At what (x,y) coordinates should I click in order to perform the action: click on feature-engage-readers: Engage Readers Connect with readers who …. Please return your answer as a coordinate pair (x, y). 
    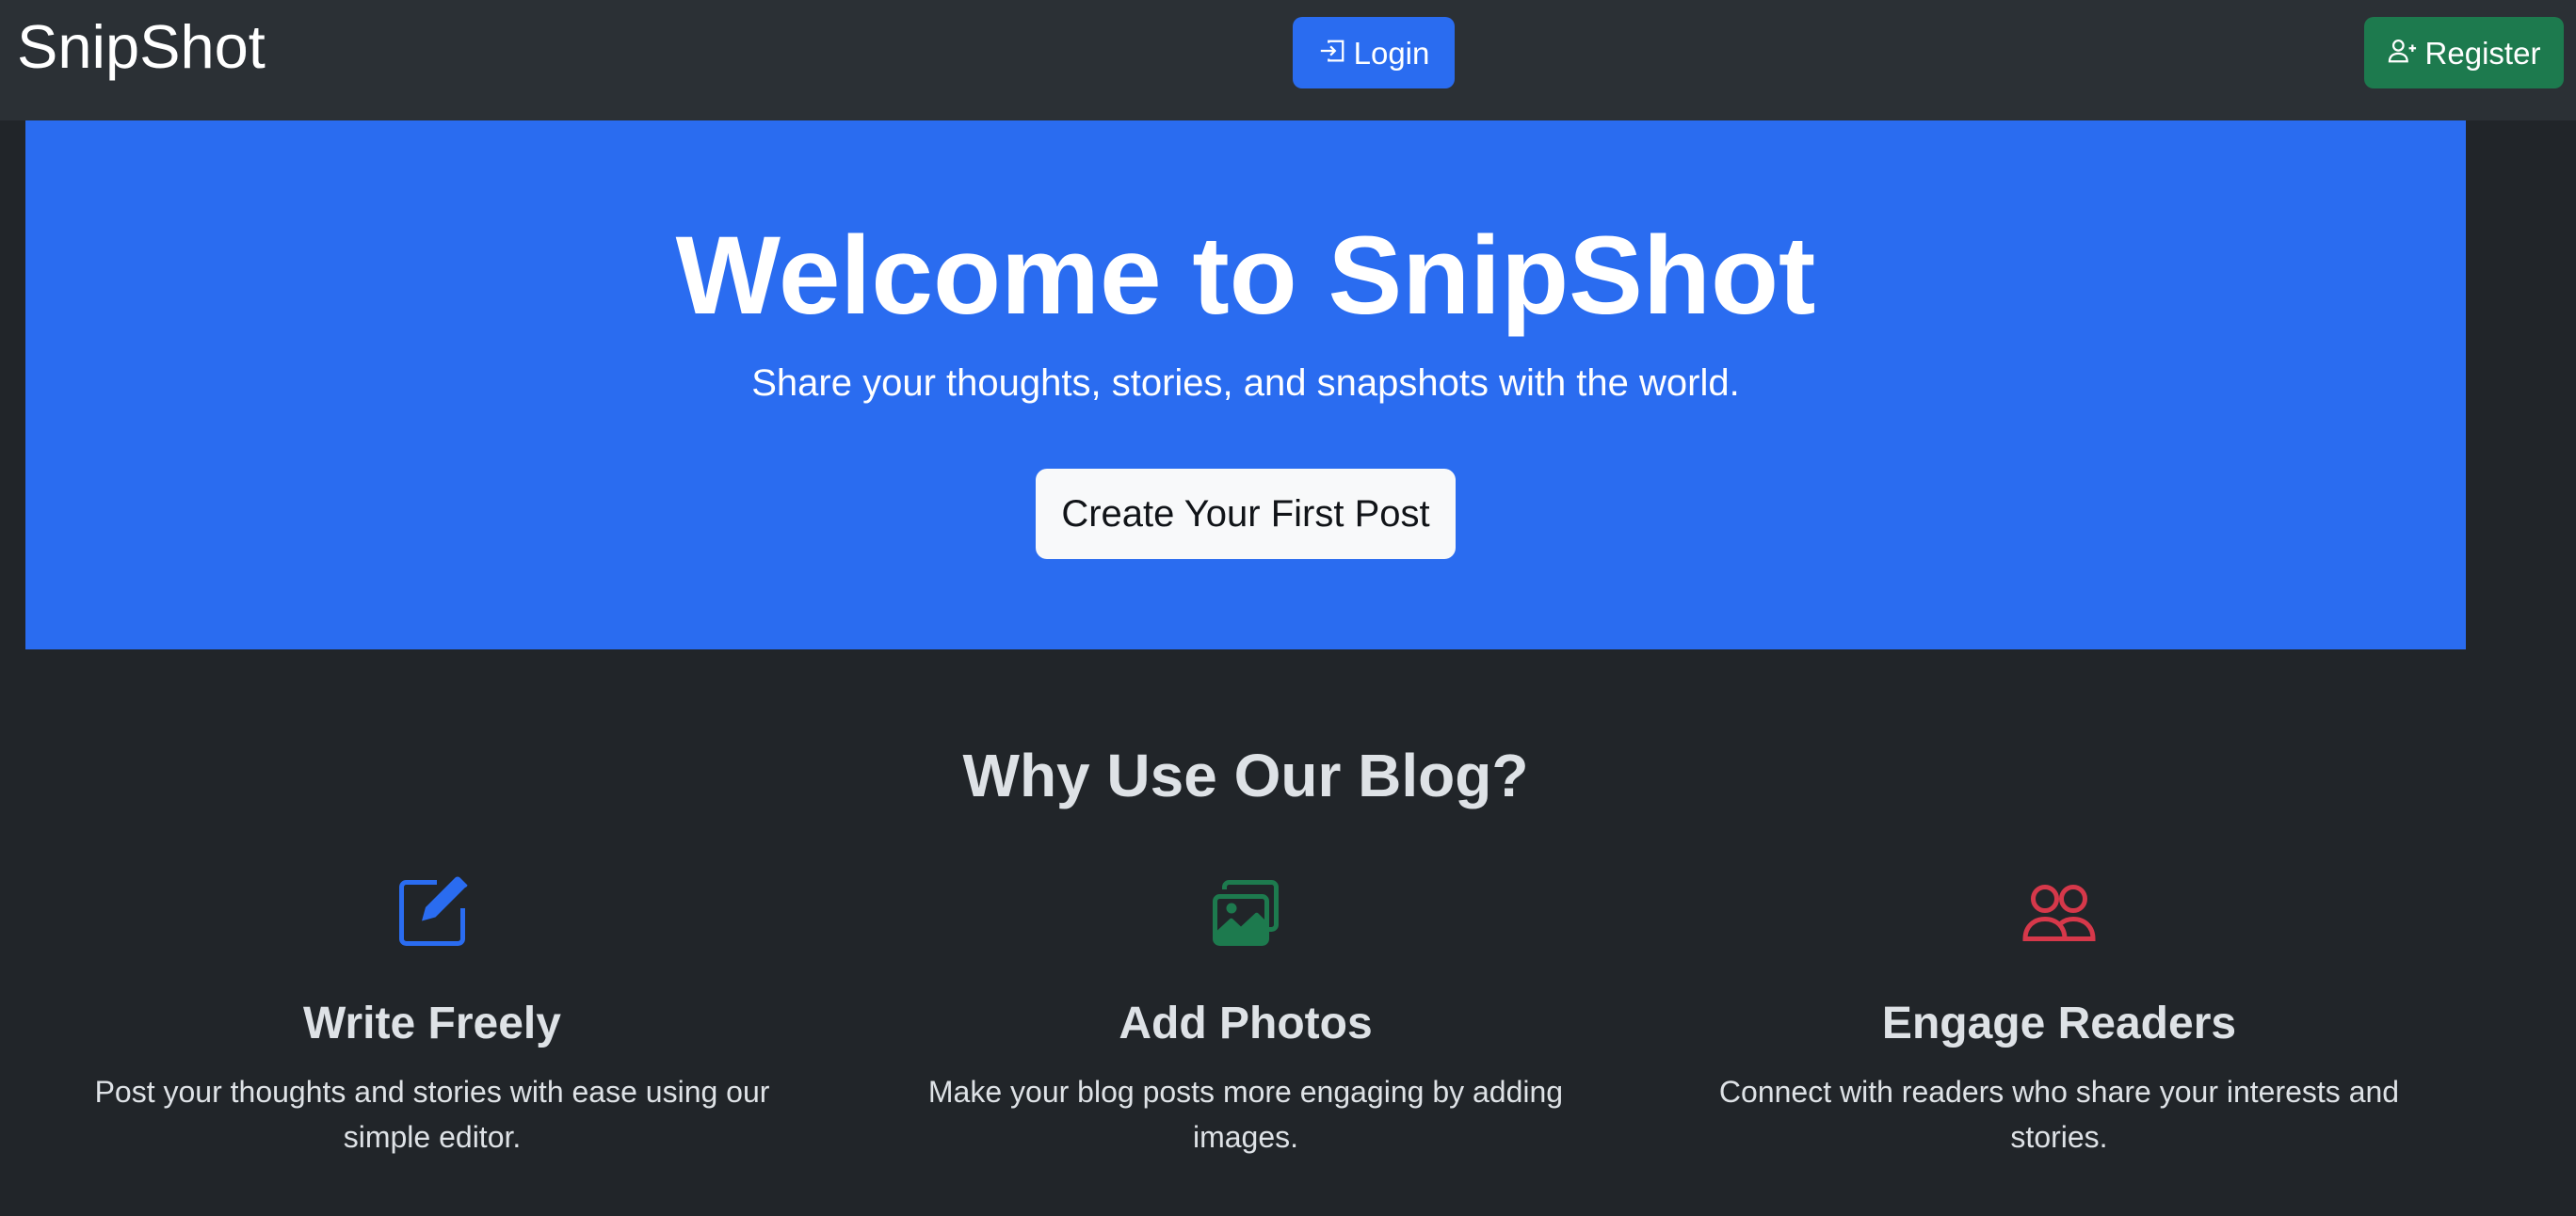
    Looking at the image, I should click on (2059, 1014).